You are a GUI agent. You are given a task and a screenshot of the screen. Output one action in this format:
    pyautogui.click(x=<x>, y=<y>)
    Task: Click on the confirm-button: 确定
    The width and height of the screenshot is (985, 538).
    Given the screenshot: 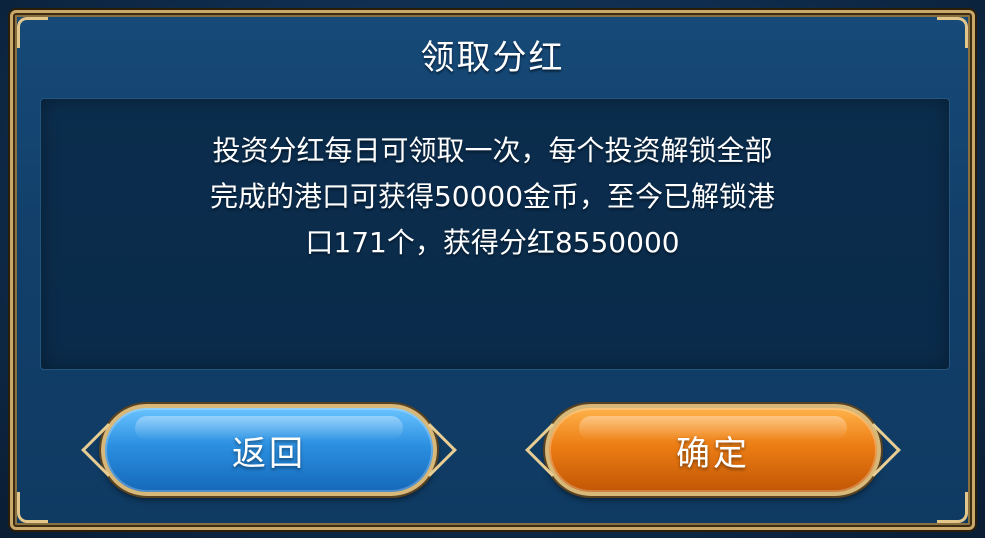 What is the action you would take?
    pyautogui.click(x=713, y=450)
    